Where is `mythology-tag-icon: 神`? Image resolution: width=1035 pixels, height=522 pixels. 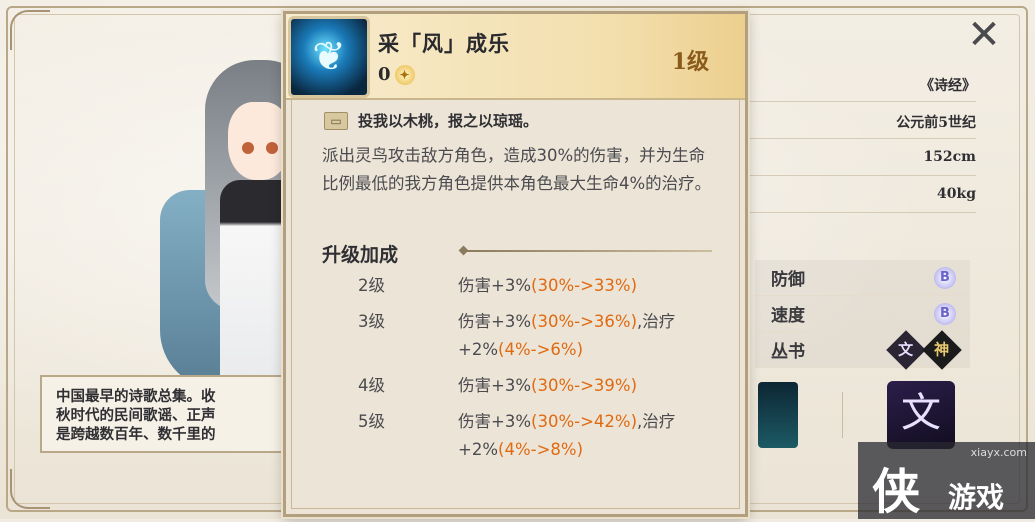 mythology-tag-icon: 神 is located at coordinates (942, 349).